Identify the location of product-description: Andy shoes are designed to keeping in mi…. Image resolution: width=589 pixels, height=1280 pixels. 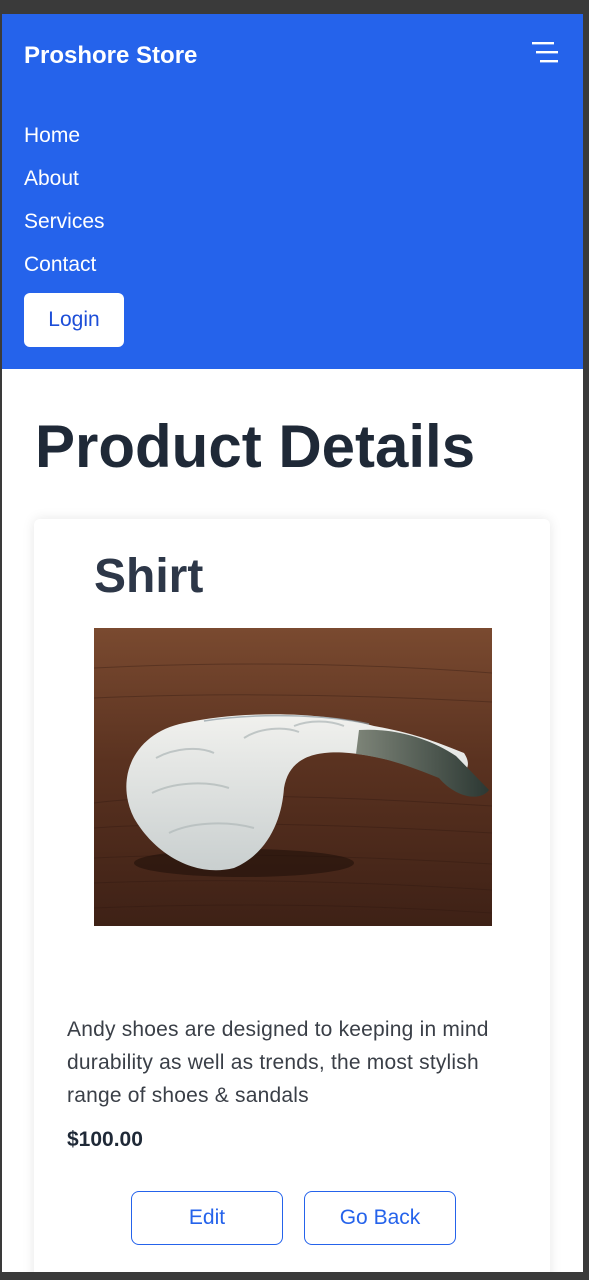
(278, 1062).